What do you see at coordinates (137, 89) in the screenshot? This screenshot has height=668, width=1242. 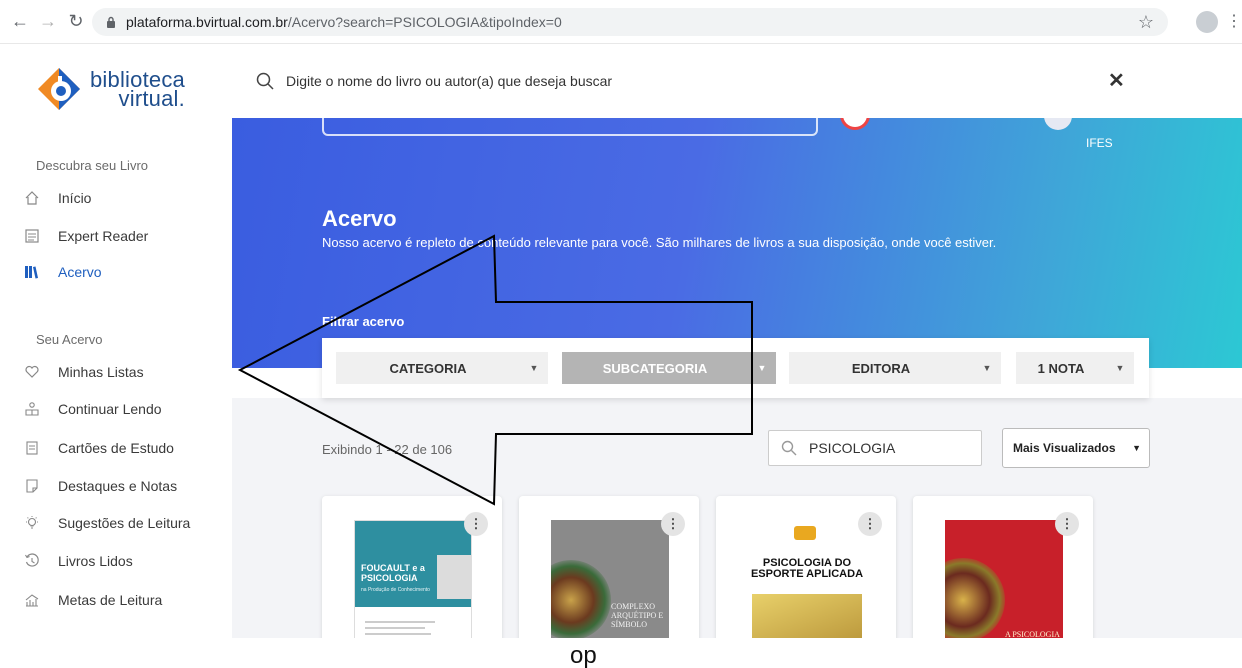 I see `logo-text: biblioteca virtual.` at bounding box center [137, 89].